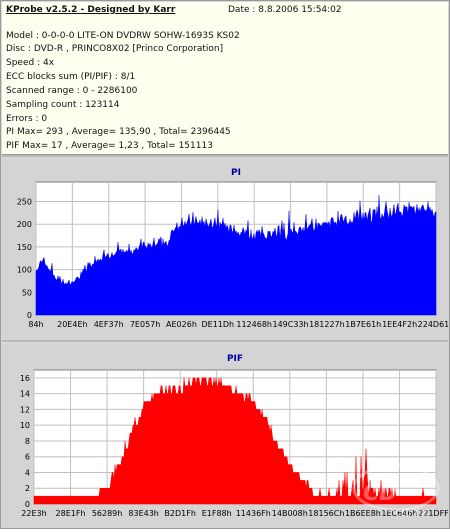 Image resolution: width=450 pixels, height=532 pixels. What do you see at coordinates (285, 10) in the screenshot?
I see `scan-date: Date : 8.8.2006 15:54:02` at bounding box center [285, 10].